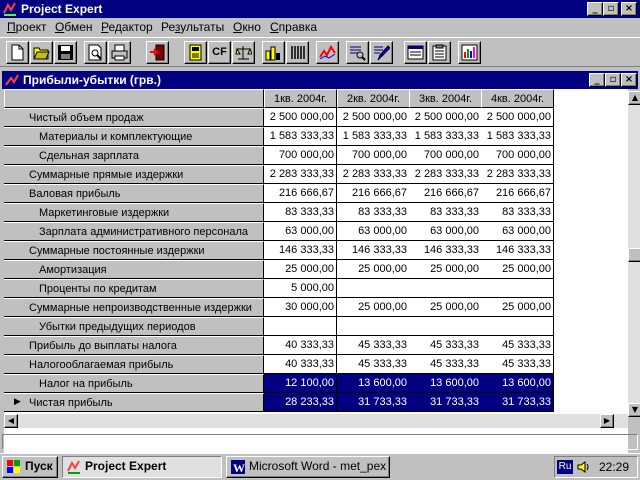  What do you see at coordinates (247, 27) in the screenshot?
I see `menu-window: Окно` at bounding box center [247, 27].